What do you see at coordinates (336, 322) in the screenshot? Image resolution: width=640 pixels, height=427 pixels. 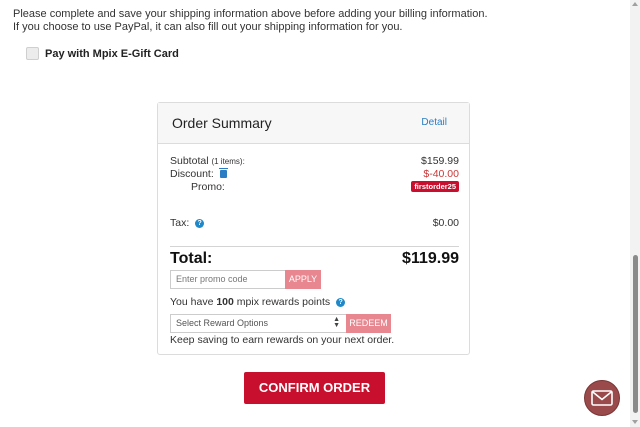 I see `select-arrows-icon: ▲ ▼` at bounding box center [336, 322].